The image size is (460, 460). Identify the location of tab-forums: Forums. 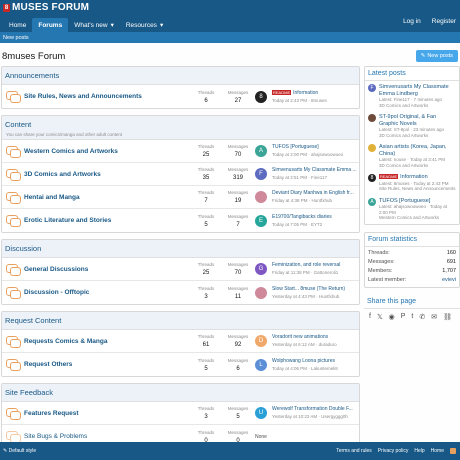
(50, 25).